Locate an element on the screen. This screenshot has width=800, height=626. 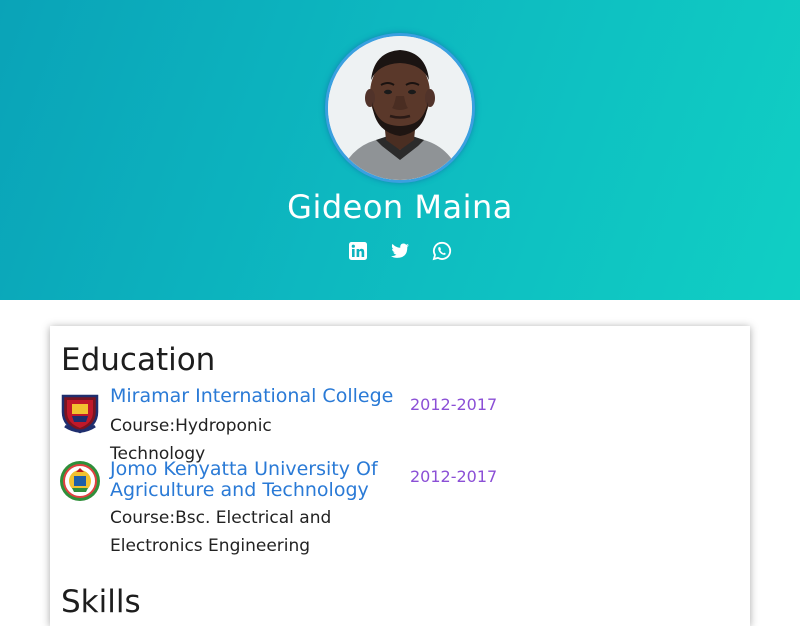
twitter-icon is located at coordinates (400, 250).